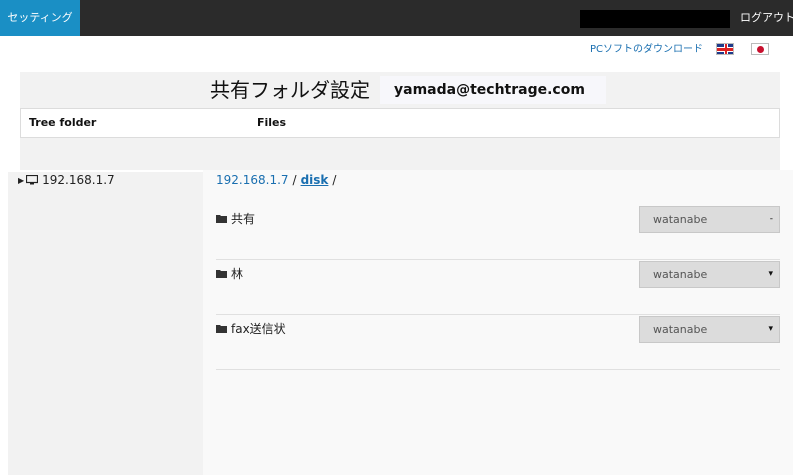 Image resolution: width=793 pixels, height=475 pixels. Describe the element at coordinates (766, 18) in the screenshot. I see `logout-button: ログアウト` at that location.